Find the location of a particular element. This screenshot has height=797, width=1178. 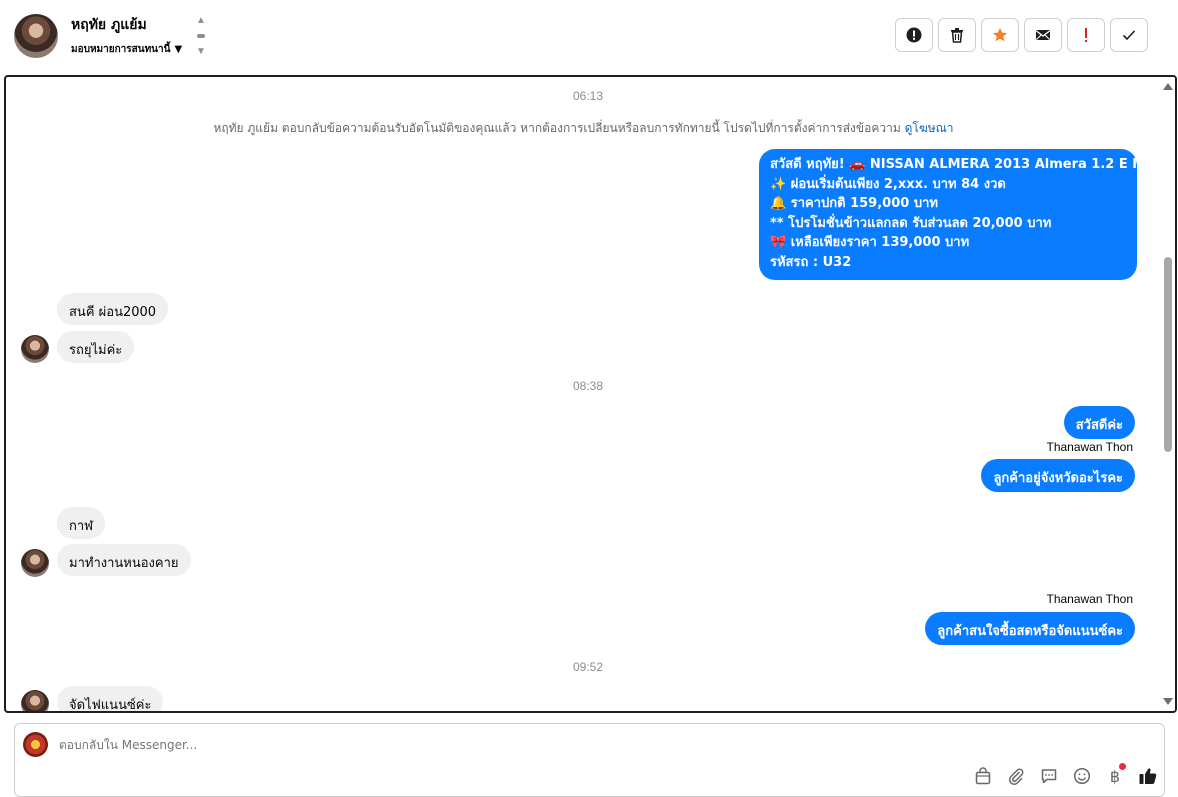

emoji-button is located at coordinates (1082, 776).